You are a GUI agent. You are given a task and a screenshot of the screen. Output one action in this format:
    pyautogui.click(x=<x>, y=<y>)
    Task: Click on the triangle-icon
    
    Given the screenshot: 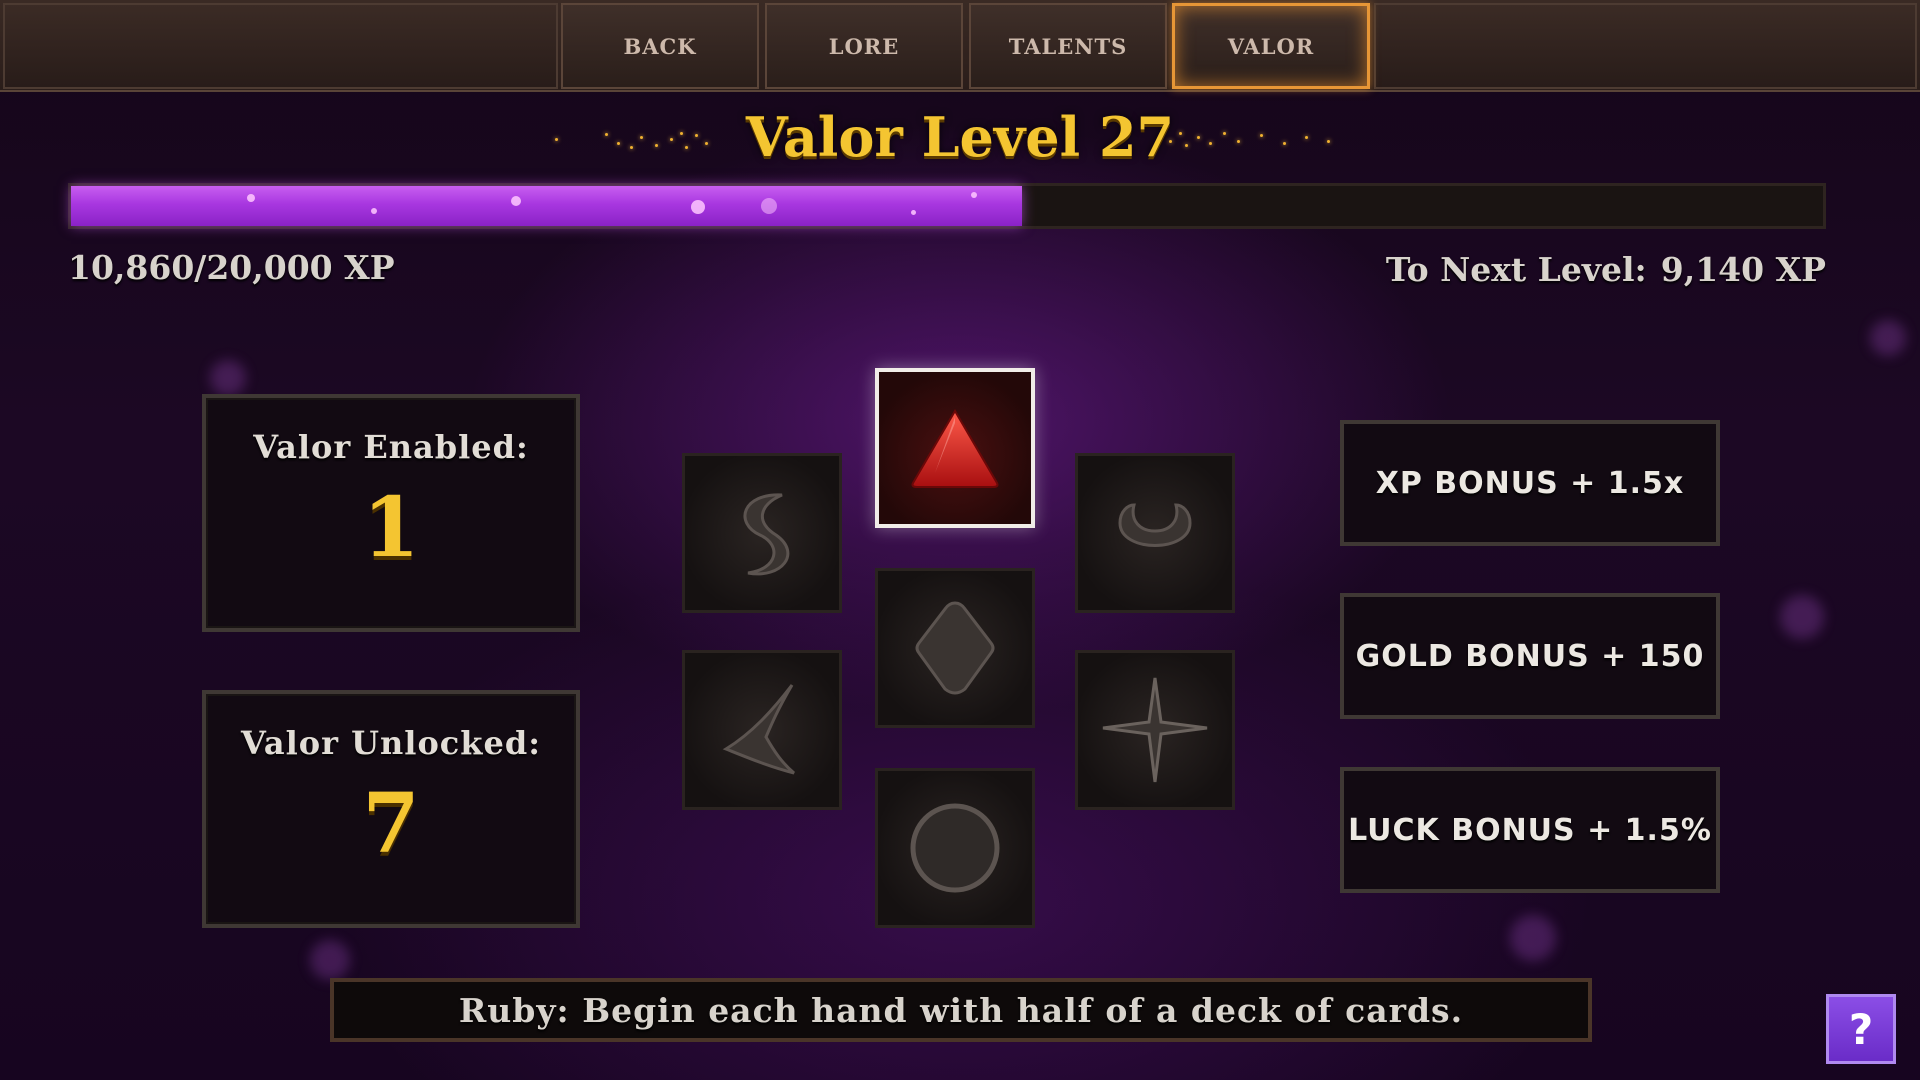 What is the action you would take?
    pyautogui.click(x=955, y=448)
    